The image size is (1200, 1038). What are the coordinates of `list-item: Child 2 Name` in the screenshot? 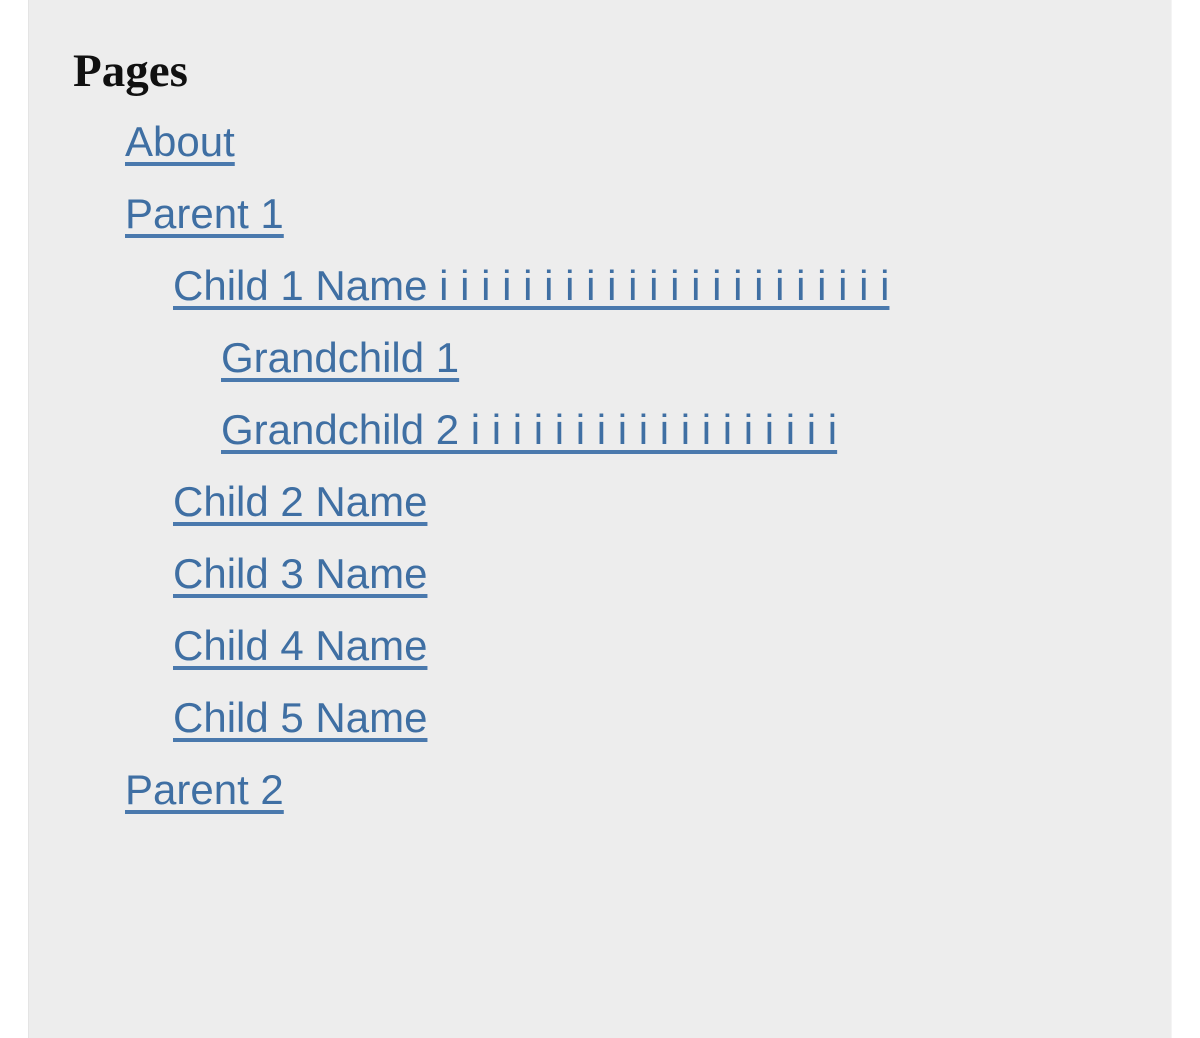 It's located at (653, 502).